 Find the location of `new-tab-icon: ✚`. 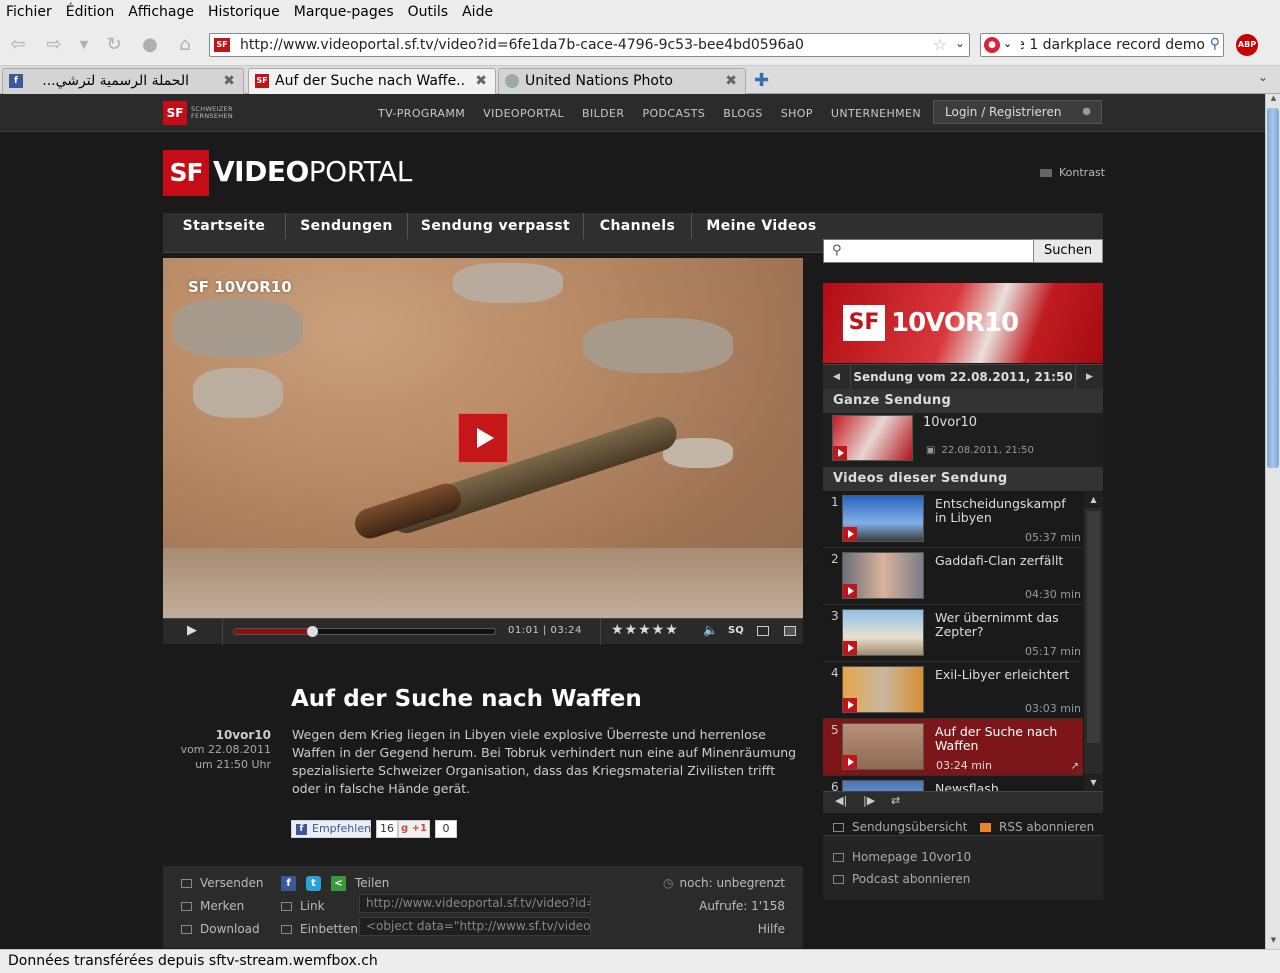

new-tab-icon: ✚ is located at coordinates (761, 80).